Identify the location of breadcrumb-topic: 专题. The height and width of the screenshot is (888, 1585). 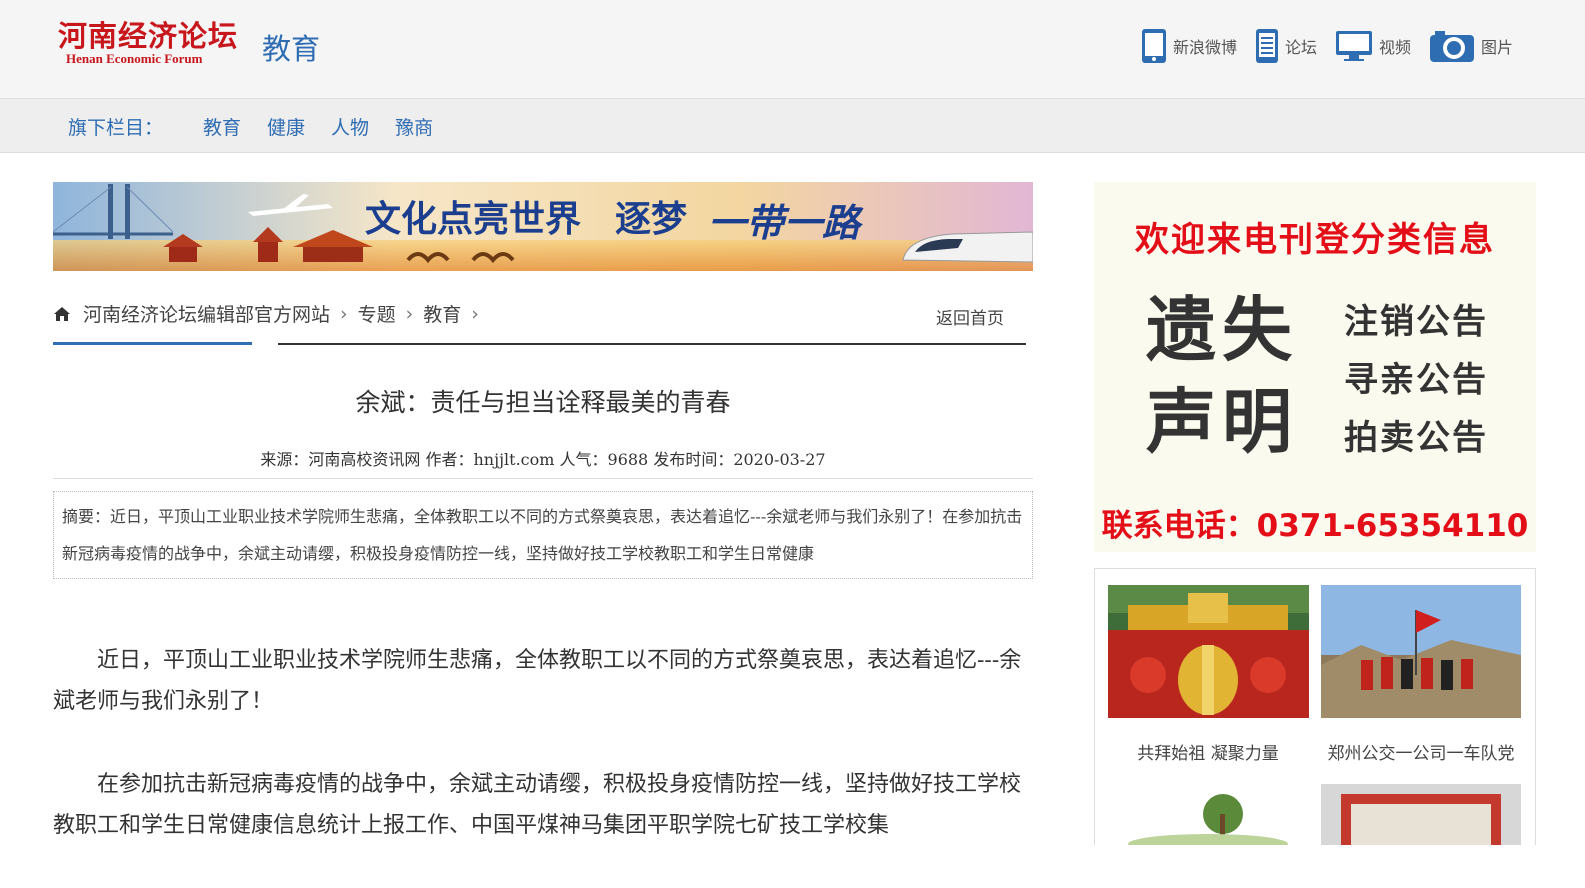
(377, 313).